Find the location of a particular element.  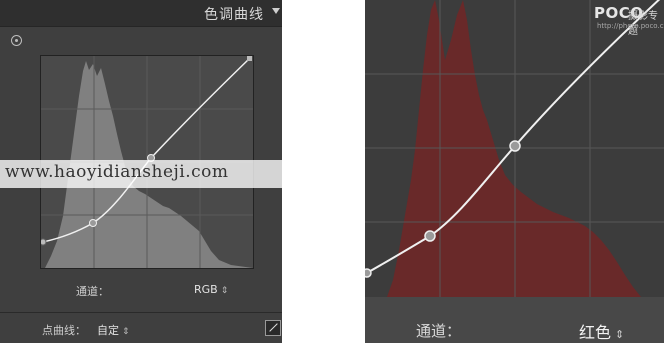

point-curve-label: 点曲线： is located at coordinates (64, 330).